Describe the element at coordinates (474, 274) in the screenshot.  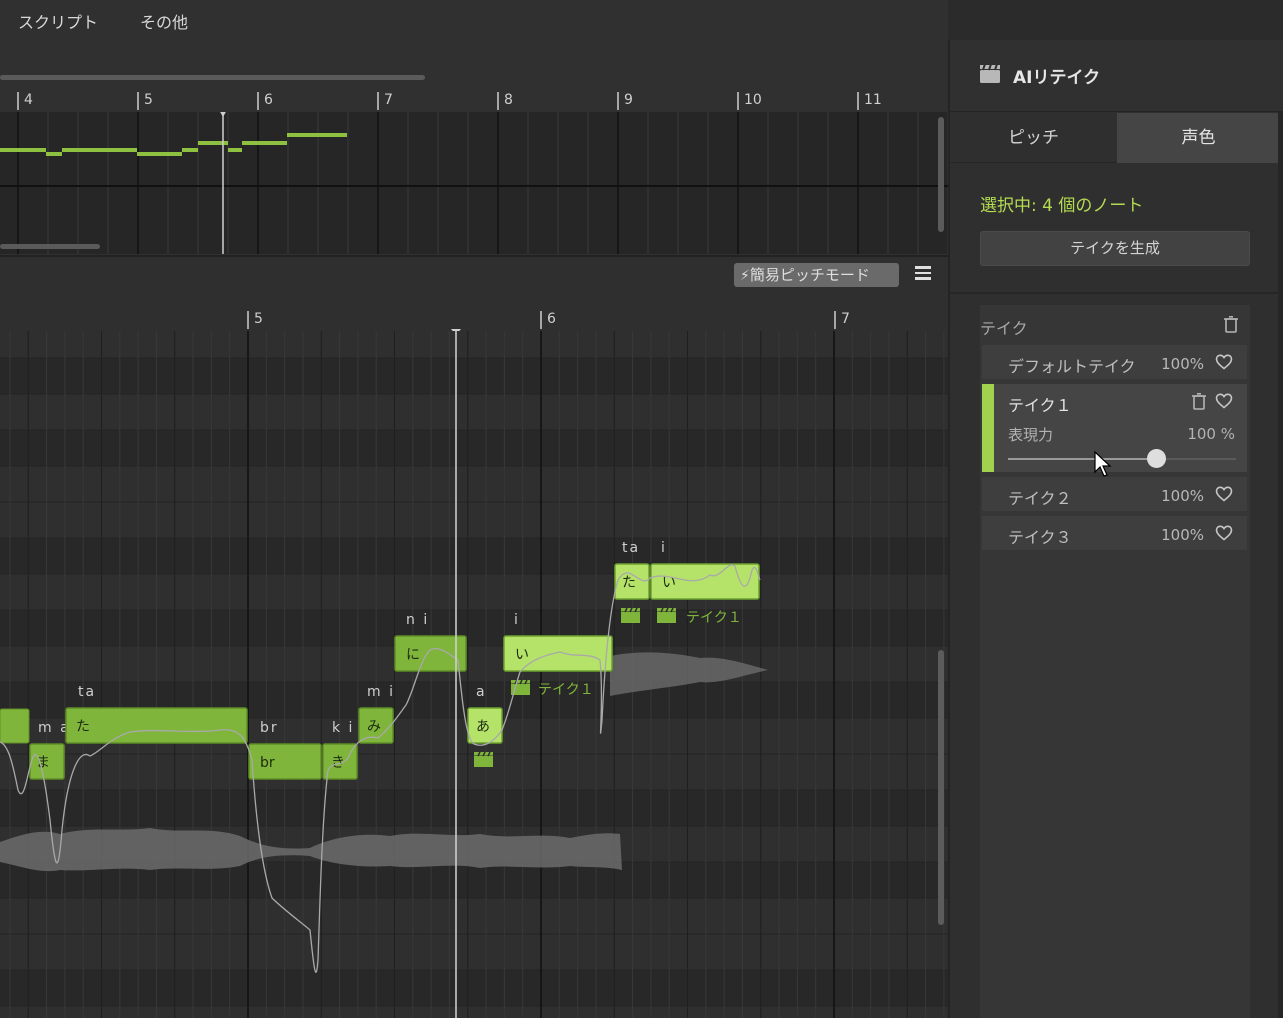
I see `editor-toolbar: ⚡簡易ピッチモード` at that location.